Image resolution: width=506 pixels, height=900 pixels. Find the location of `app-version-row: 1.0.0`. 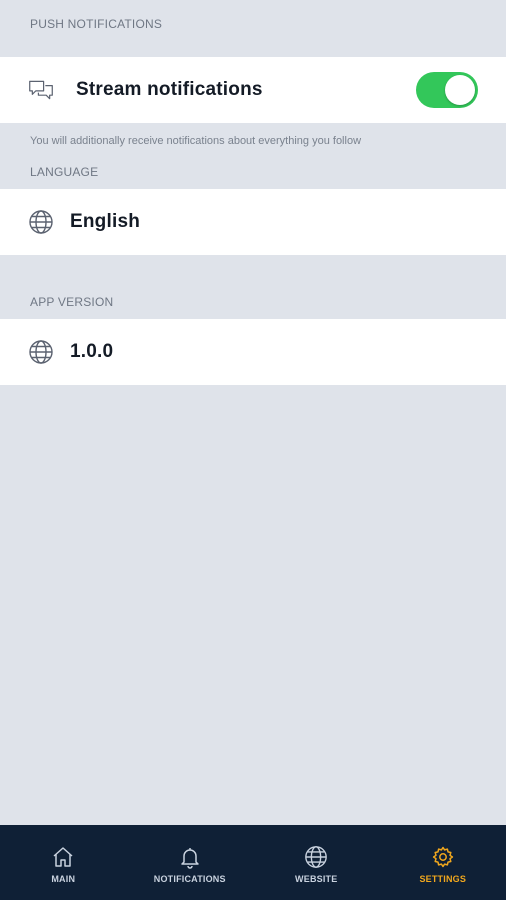

app-version-row: 1.0.0 is located at coordinates (253, 352).